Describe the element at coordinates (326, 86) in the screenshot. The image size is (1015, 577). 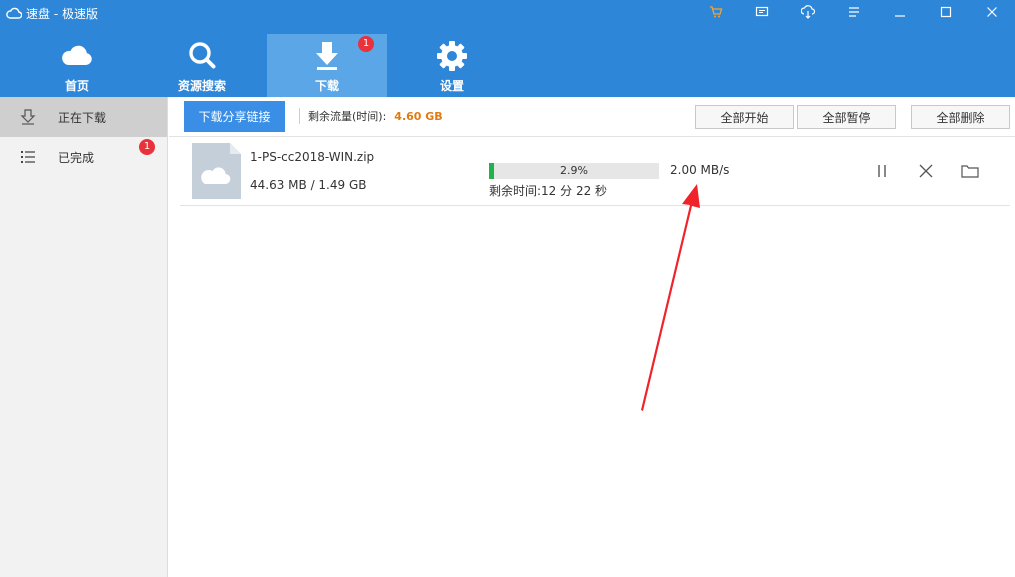
I see `tab-download-label: 下载` at that location.